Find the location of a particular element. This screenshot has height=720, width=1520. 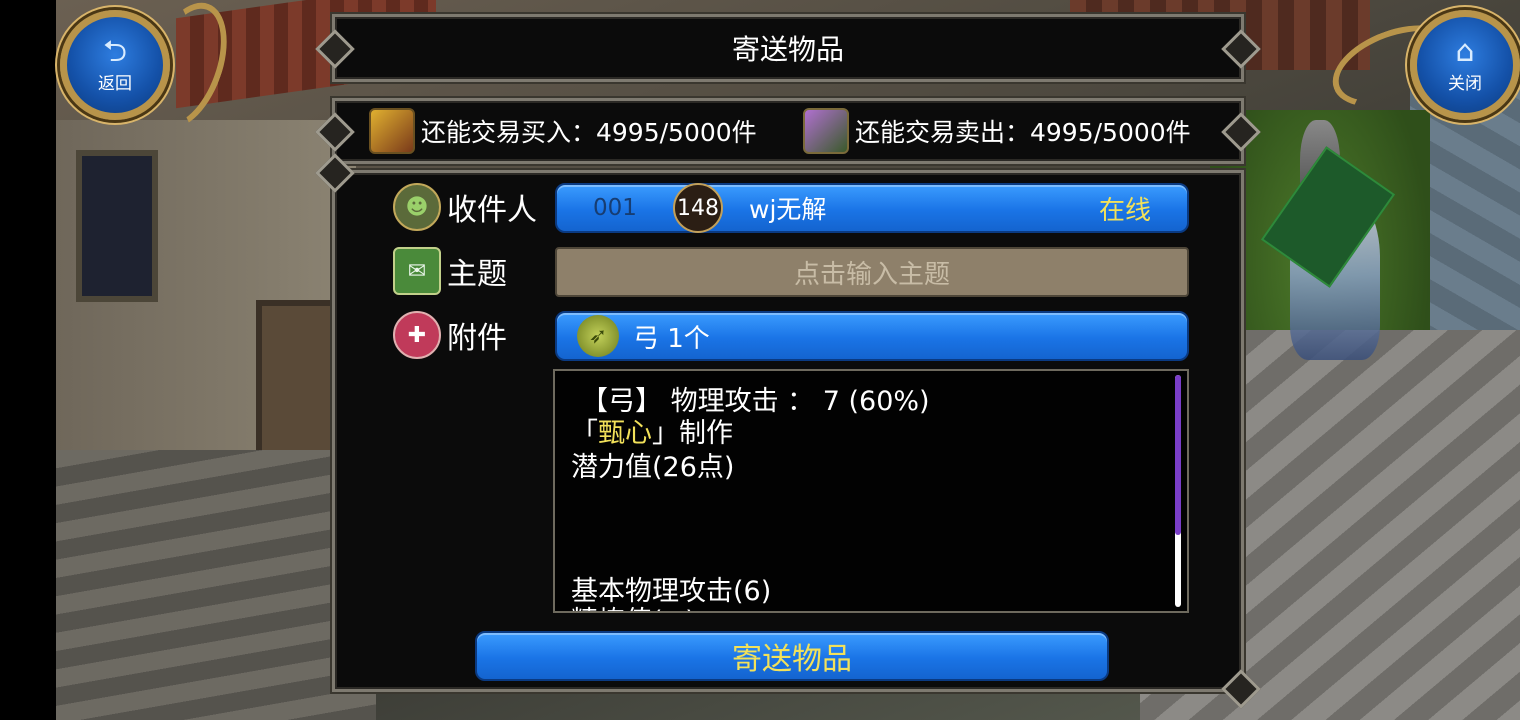

recipient-label: 收件人 is located at coordinates (492, 210).